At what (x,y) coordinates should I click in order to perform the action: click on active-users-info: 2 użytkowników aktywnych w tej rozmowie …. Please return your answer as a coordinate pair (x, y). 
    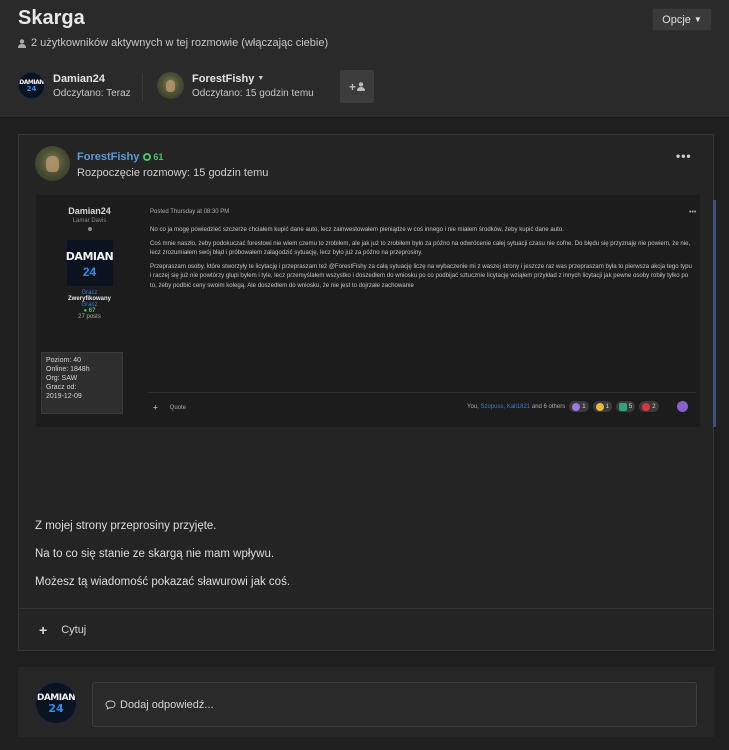
    Looking at the image, I should click on (173, 43).